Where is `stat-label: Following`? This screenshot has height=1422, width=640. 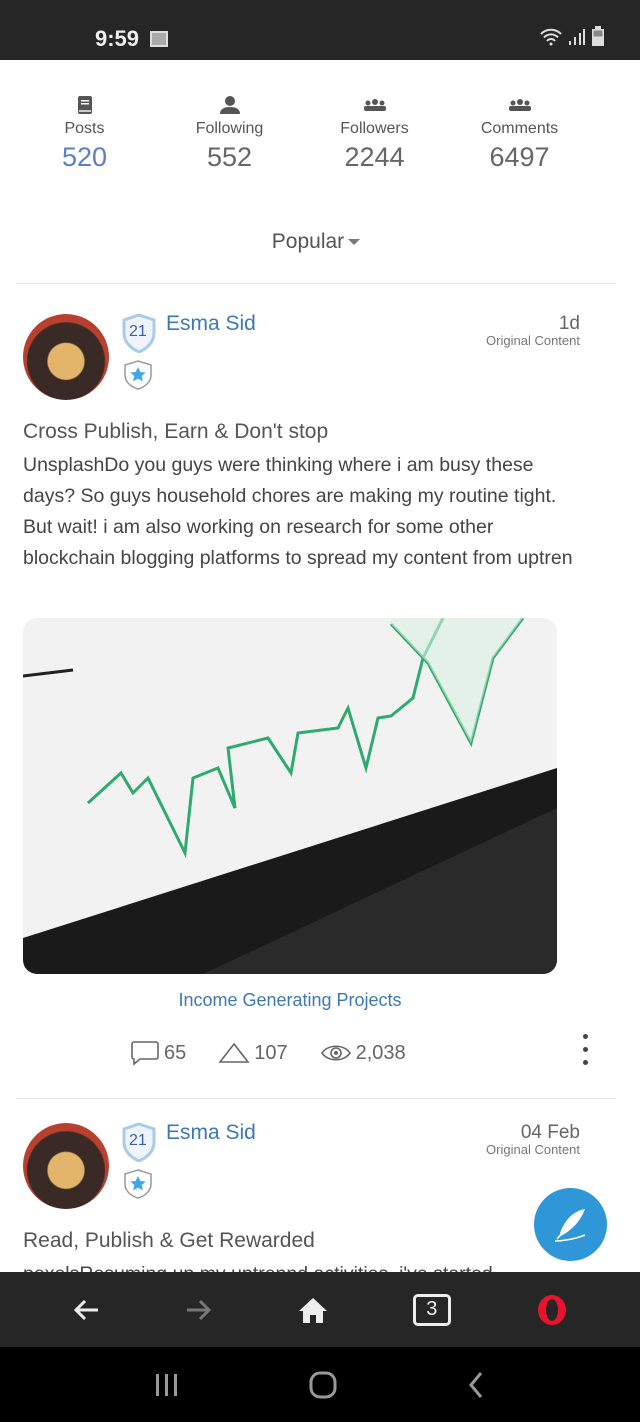
stat-label: Following is located at coordinates (229, 128).